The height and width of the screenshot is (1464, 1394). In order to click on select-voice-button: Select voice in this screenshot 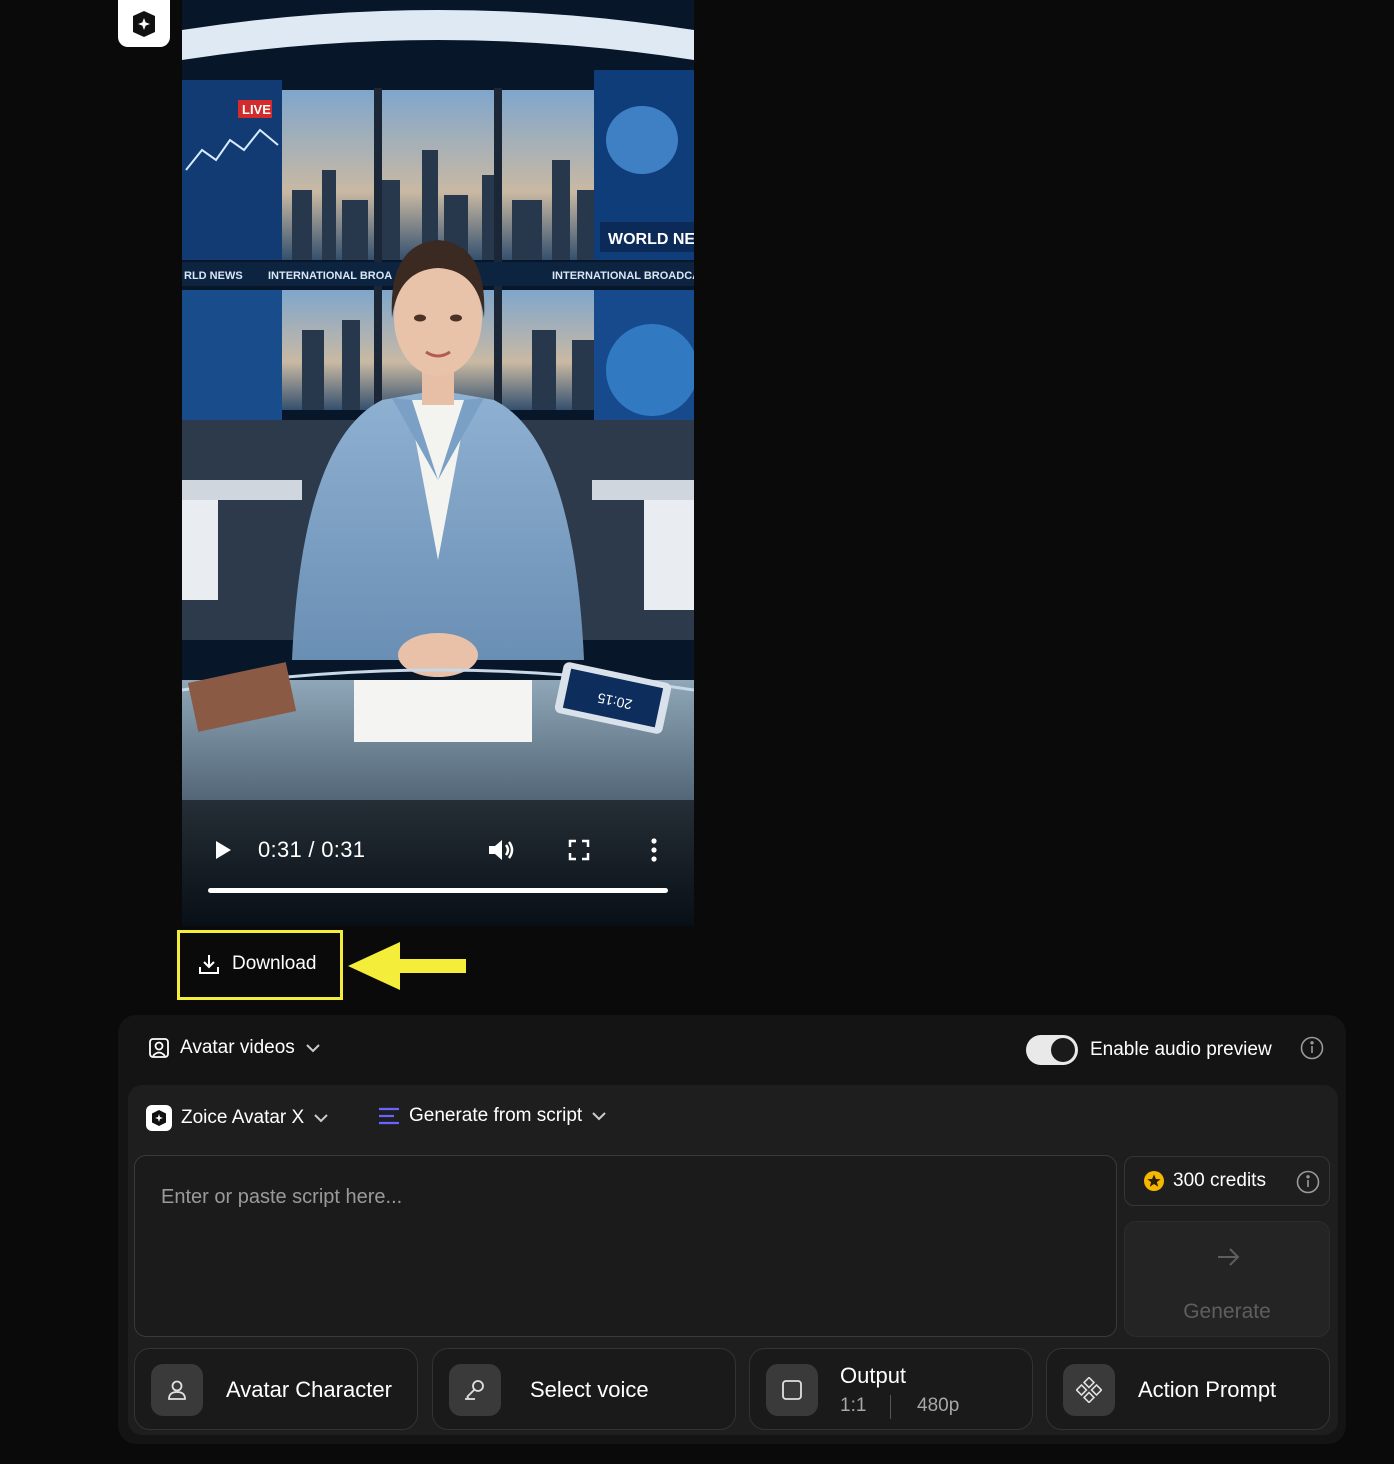, I will do `click(584, 1389)`.